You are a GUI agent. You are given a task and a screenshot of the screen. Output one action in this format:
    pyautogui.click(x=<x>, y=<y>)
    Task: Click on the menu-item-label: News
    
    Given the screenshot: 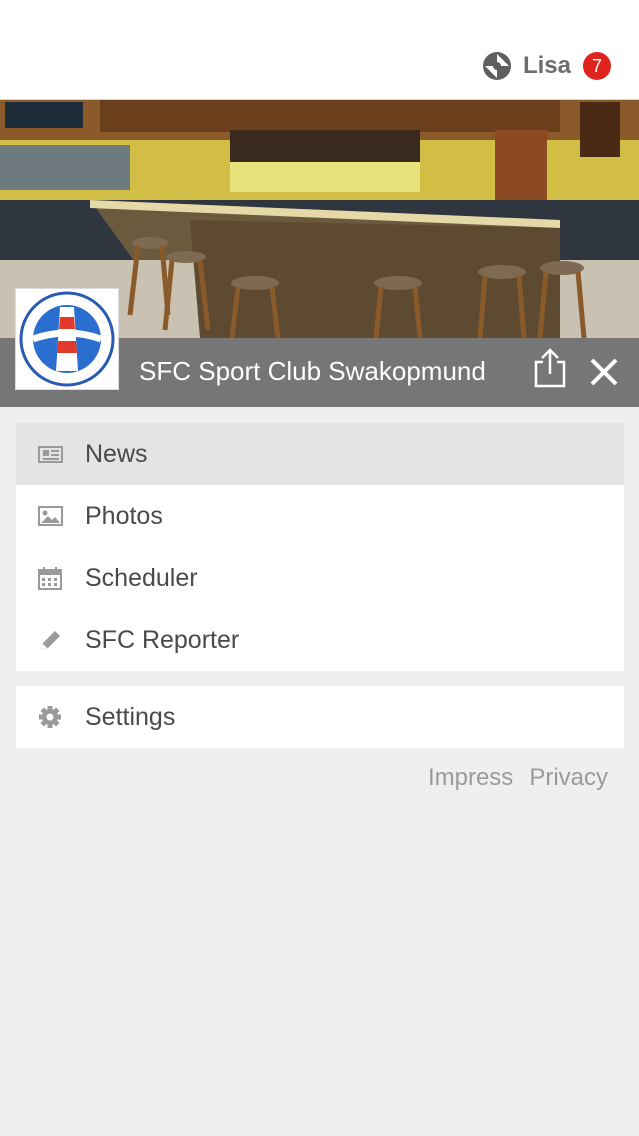 What is the action you would take?
    pyautogui.click(x=116, y=453)
    